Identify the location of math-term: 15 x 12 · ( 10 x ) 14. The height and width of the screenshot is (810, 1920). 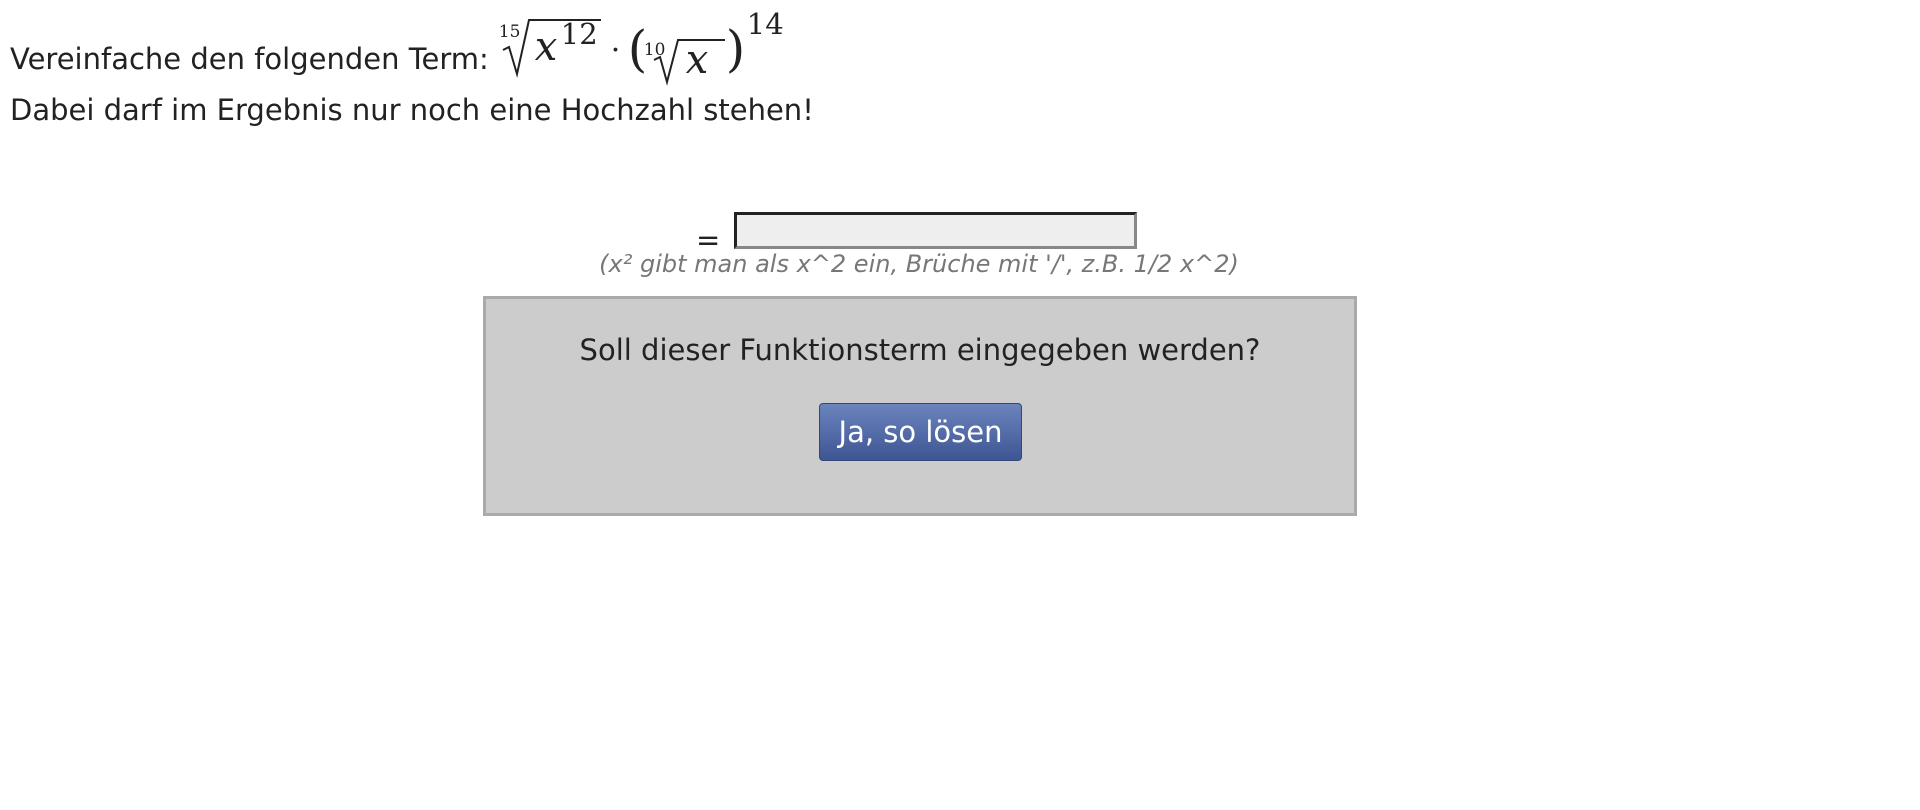
(644, 46).